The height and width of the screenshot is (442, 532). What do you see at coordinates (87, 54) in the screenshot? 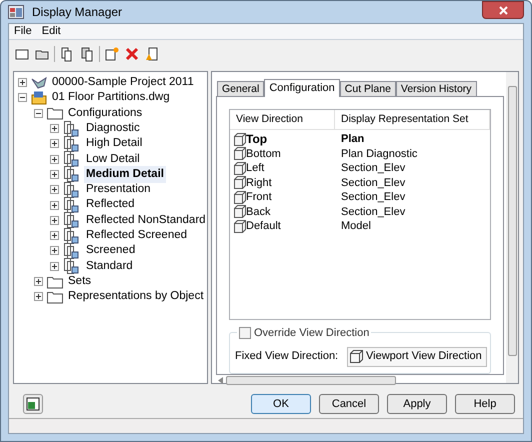
I see `paste-icon` at bounding box center [87, 54].